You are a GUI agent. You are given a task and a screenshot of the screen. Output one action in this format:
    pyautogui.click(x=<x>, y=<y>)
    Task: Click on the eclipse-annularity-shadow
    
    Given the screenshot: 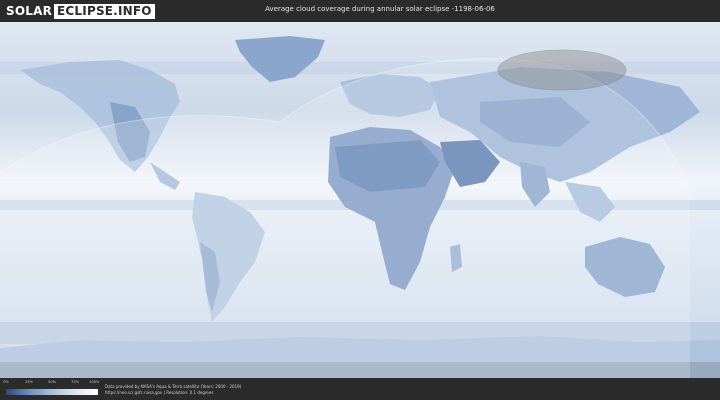 What is the action you would take?
    pyautogui.click(x=562, y=70)
    